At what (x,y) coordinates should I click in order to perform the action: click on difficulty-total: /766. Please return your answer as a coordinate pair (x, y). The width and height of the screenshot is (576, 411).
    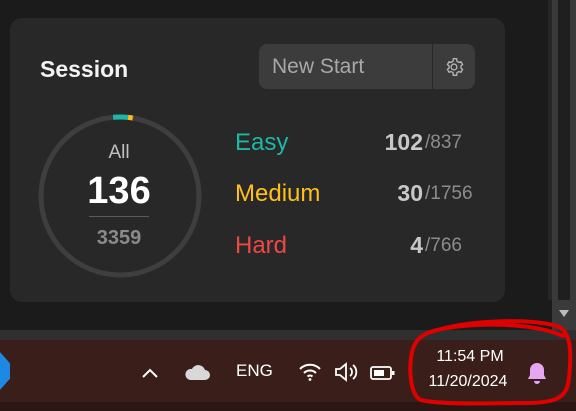
    Looking at the image, I should click on (443, 245).